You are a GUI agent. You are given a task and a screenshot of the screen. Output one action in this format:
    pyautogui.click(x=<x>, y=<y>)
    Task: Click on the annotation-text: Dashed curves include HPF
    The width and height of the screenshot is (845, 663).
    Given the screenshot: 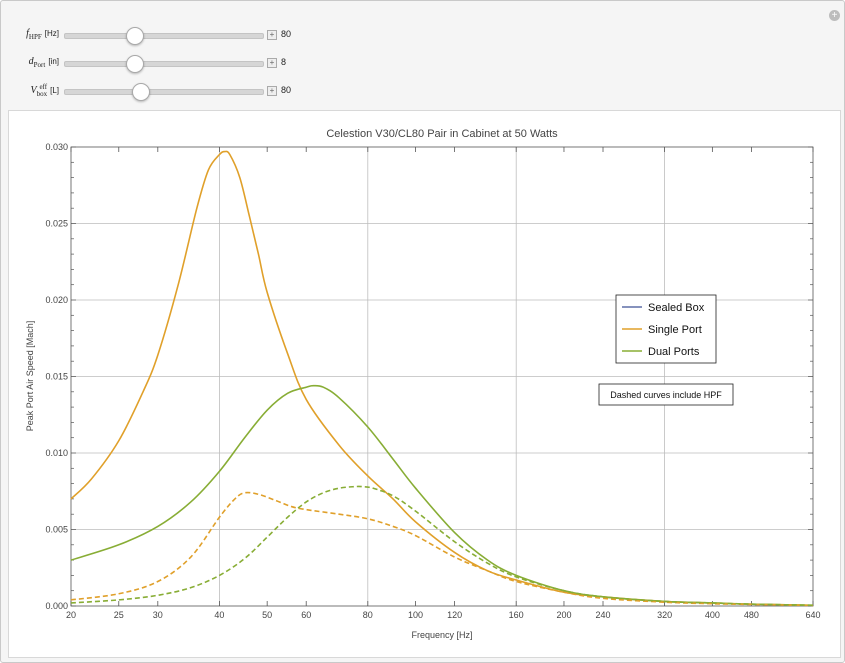 What is the action you would take?
    pyautogui.click(x=666, y=395)
    